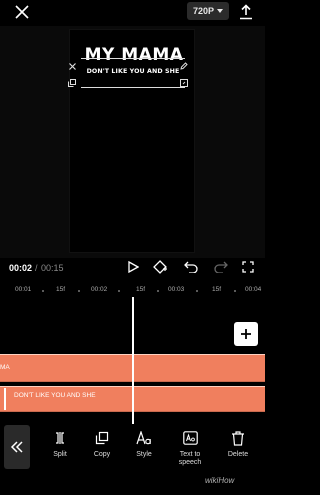  What do you see at coordinates (5, 399) in the screenshot?
I see `clip-trim-handle` at bounding box center [5, 399].